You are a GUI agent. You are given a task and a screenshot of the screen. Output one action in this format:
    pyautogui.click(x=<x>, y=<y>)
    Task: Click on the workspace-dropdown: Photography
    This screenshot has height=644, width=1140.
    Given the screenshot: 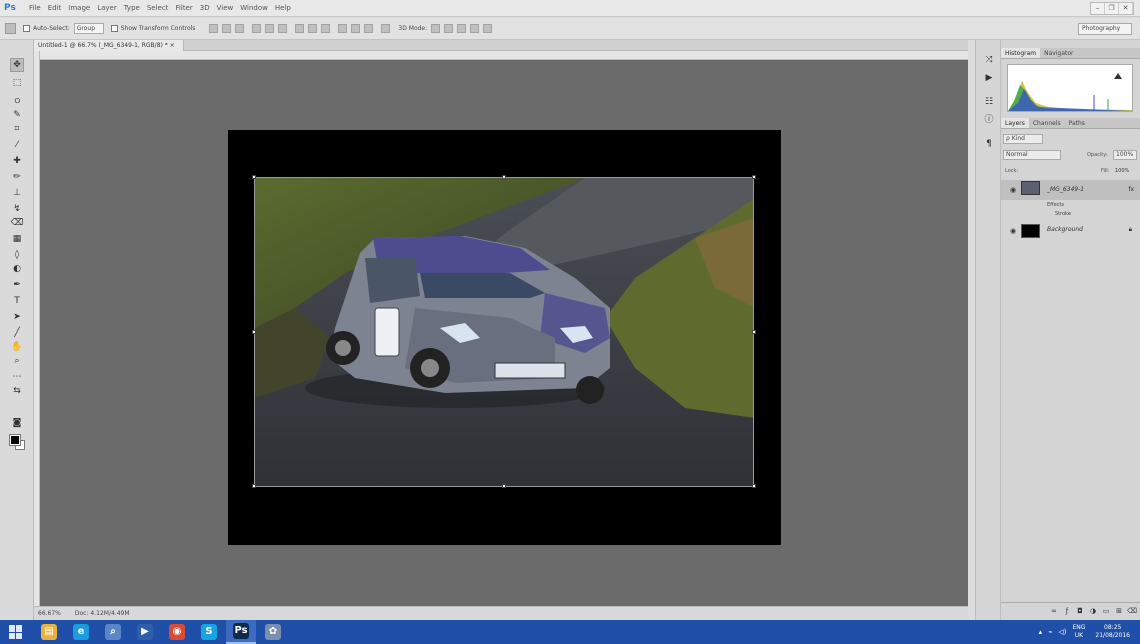 What is the action you would take?
    pyautogui.click(x=1105, y=29)
    